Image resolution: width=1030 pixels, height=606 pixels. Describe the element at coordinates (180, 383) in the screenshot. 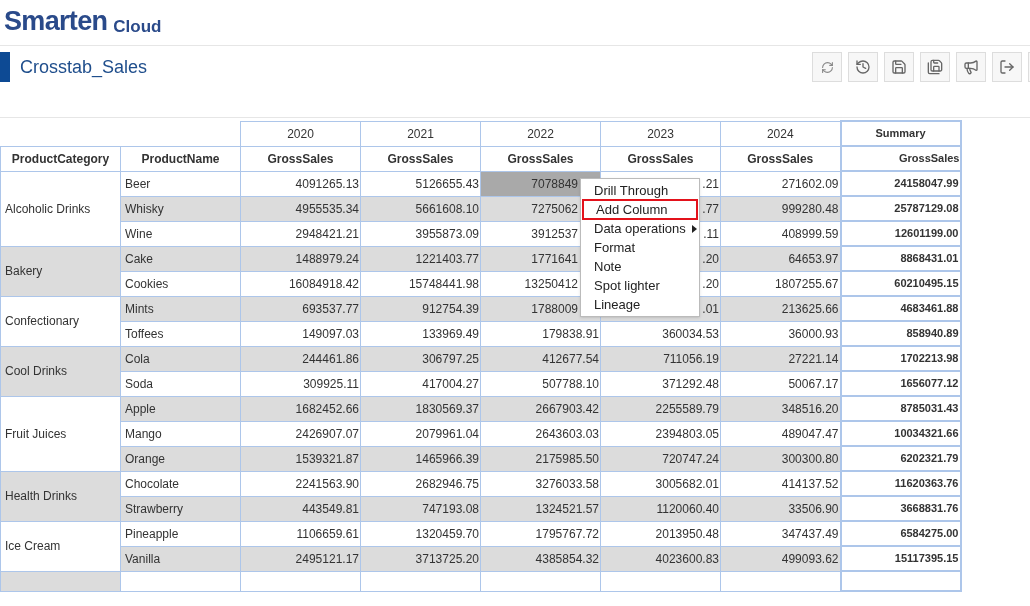

I see `product-cell: Soda` at that location.